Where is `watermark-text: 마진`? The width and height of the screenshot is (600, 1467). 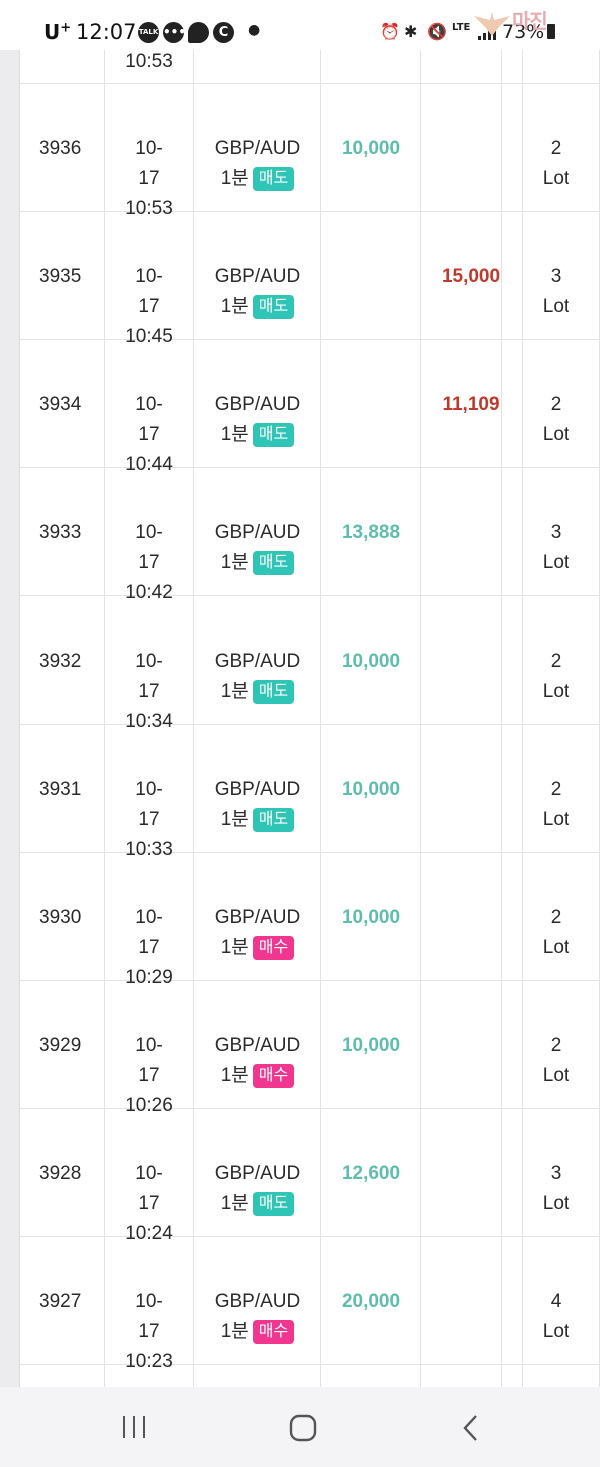 watermark-text: 마진 is located at coordinates (530, 21).